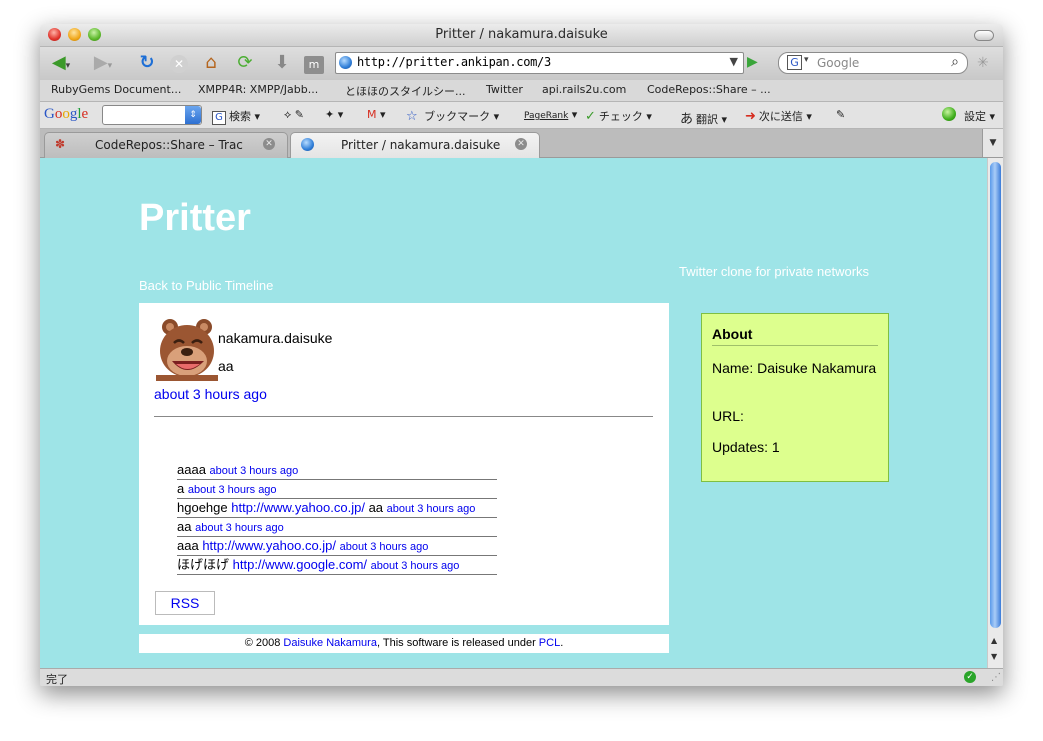 This screenshot has width=1043, height=741. What do you see at coordinates (60, 144) in the screenshot?
I see `paw-icon: ✽` at bounding box center [60, 144].